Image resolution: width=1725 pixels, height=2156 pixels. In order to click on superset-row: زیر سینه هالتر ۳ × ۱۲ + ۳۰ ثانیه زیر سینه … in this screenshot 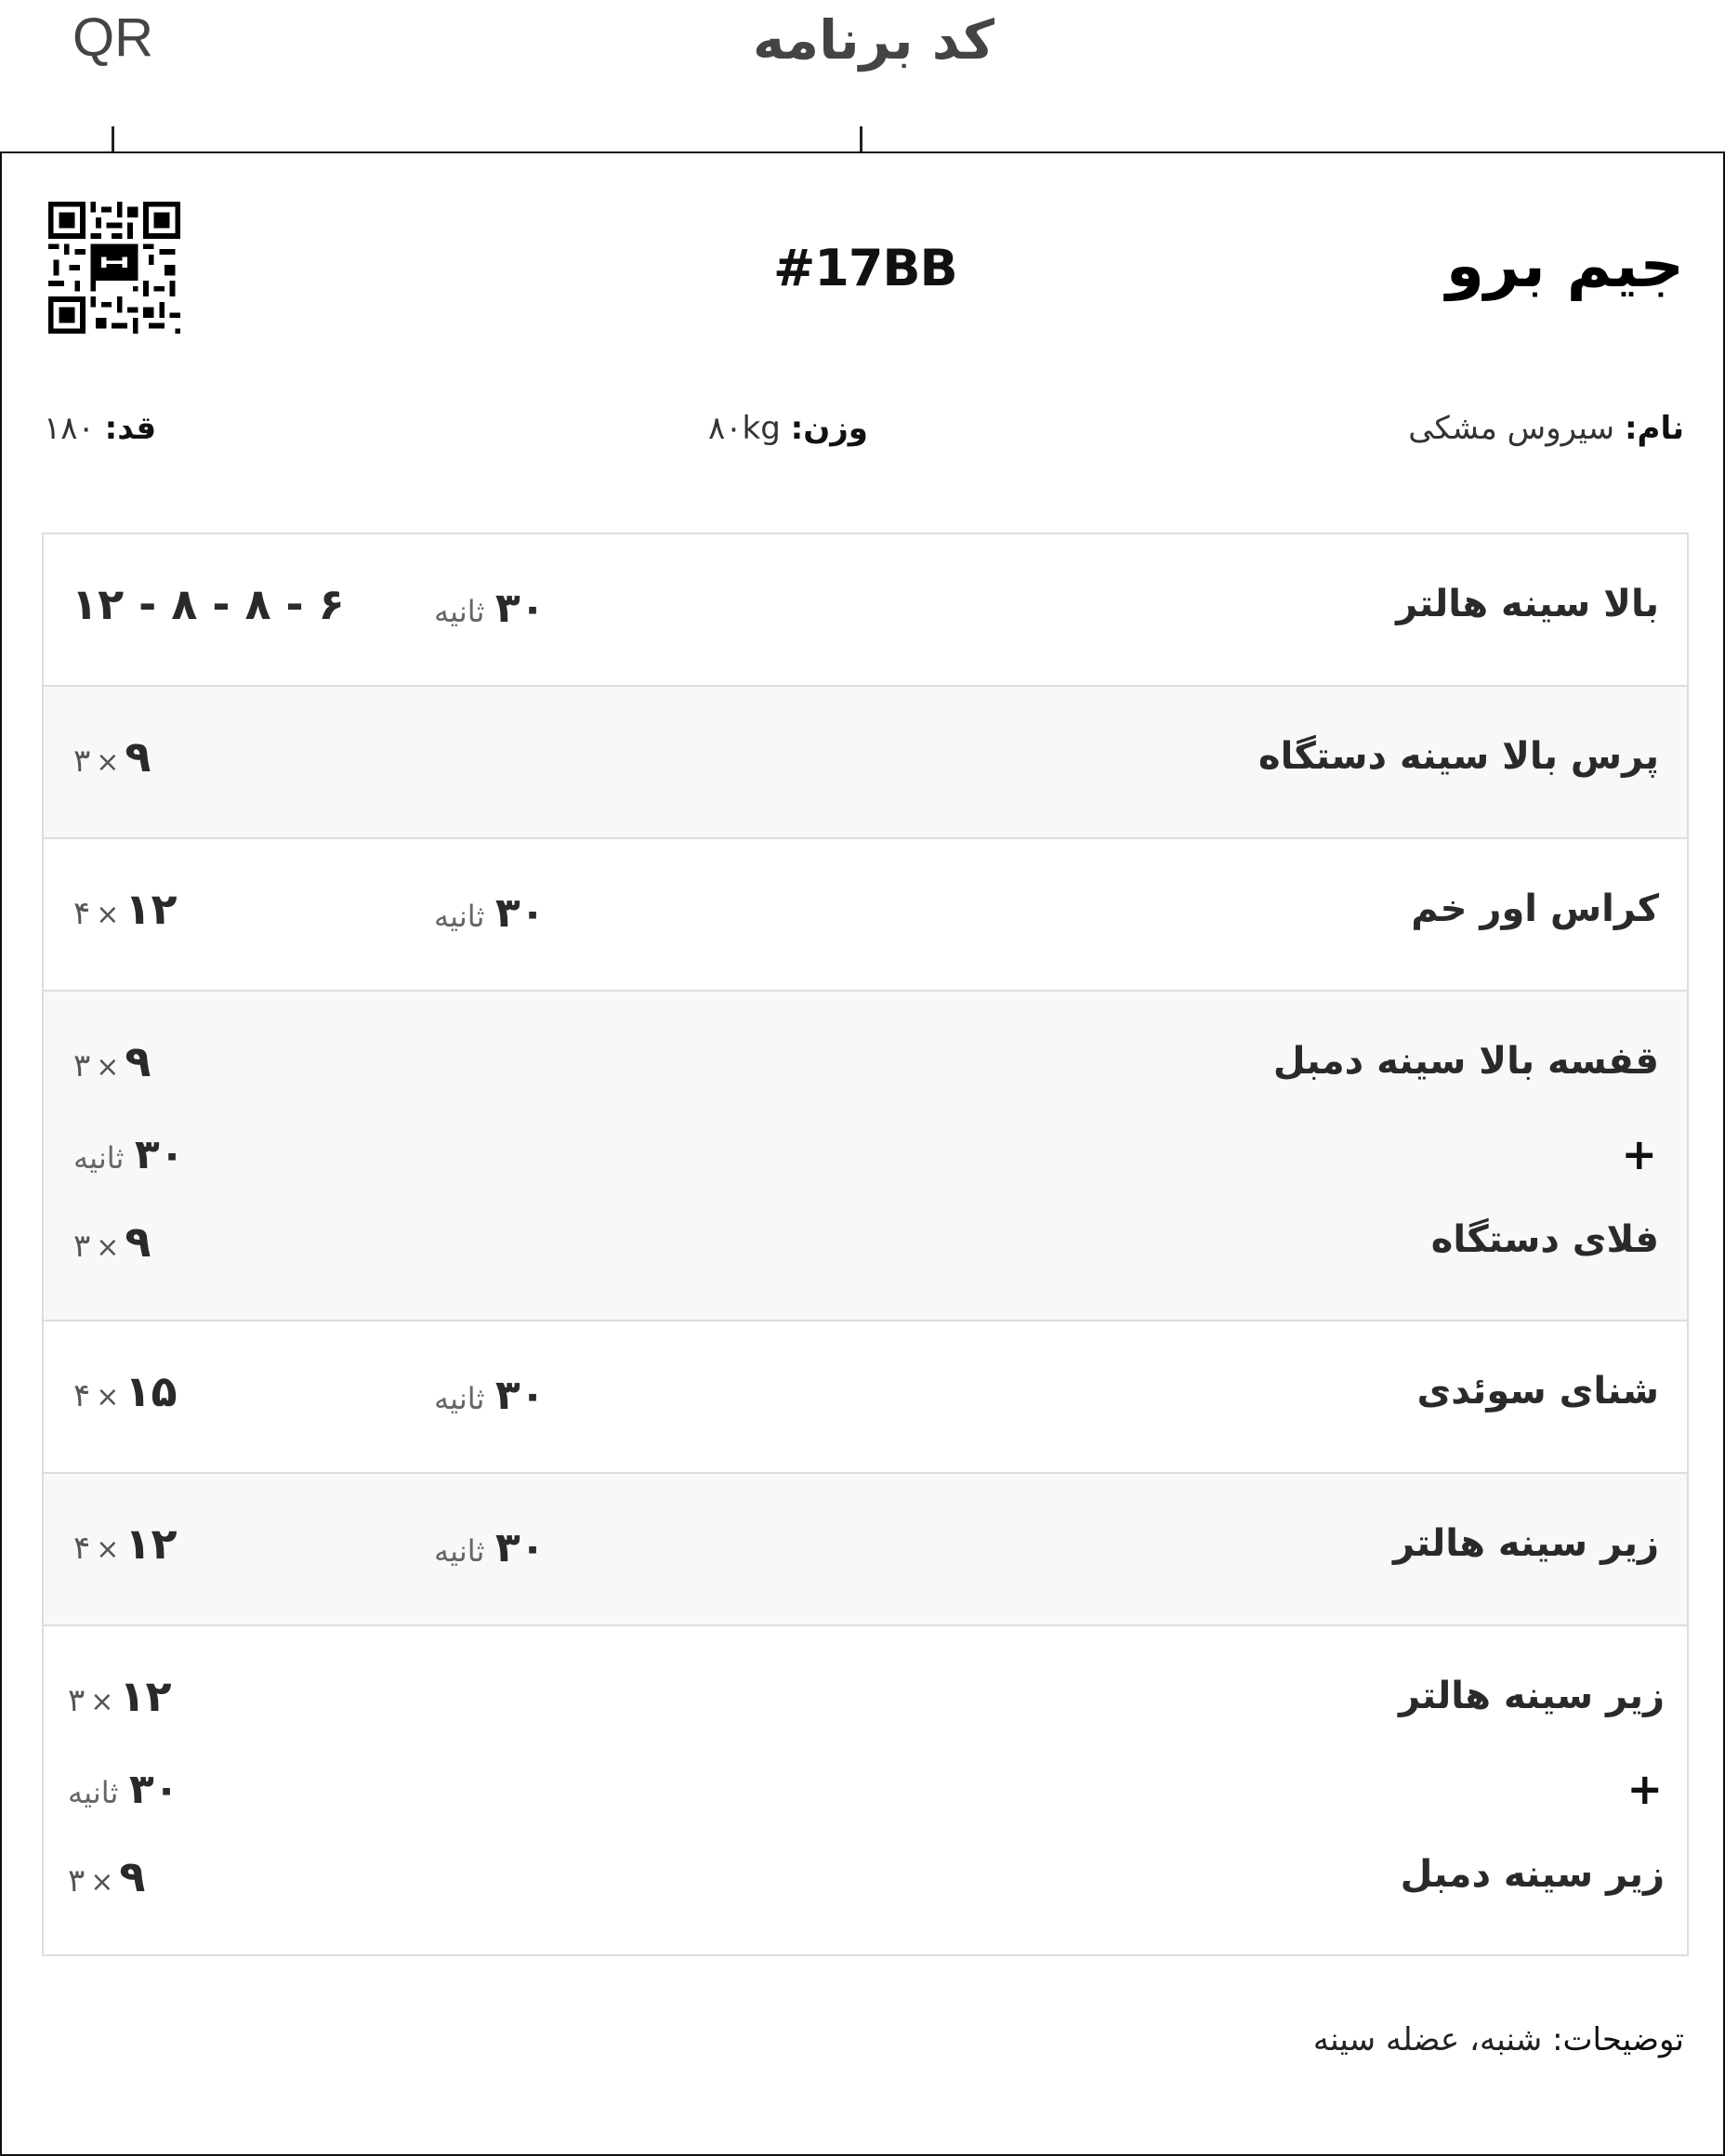, I will do `click(865, 1789)`.